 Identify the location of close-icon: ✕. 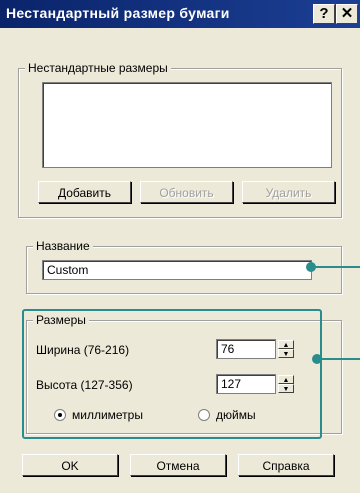
(347, 14).